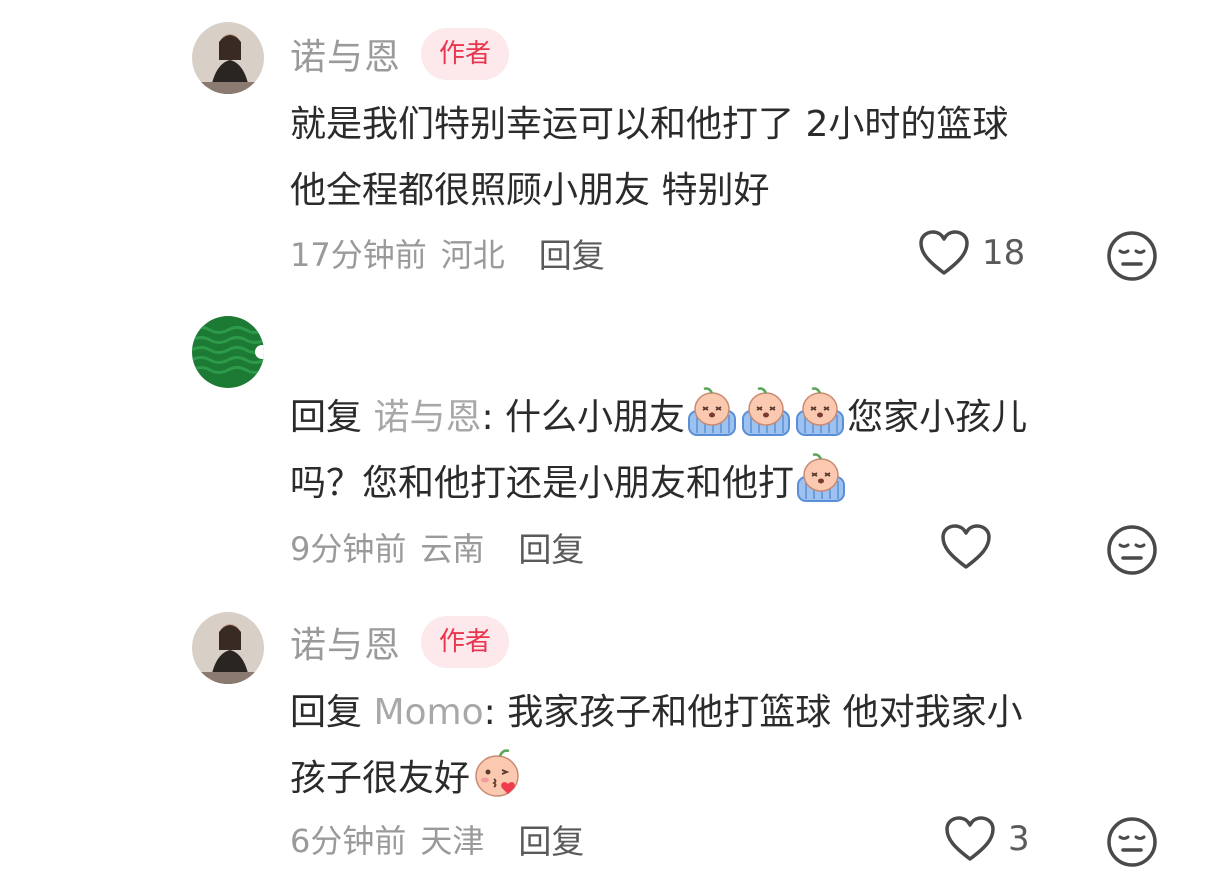  Describe the element at coordinates (1004, 253) in the screenshot. I see `like-count: 18` at that location.